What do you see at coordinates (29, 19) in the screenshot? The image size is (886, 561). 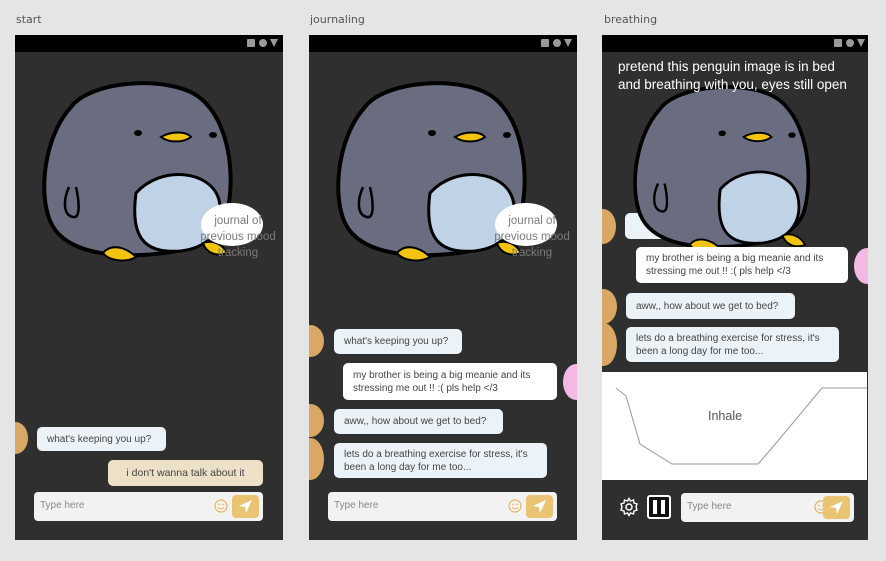 I see `frame-label-start: start` at bounding box center [29, 19].